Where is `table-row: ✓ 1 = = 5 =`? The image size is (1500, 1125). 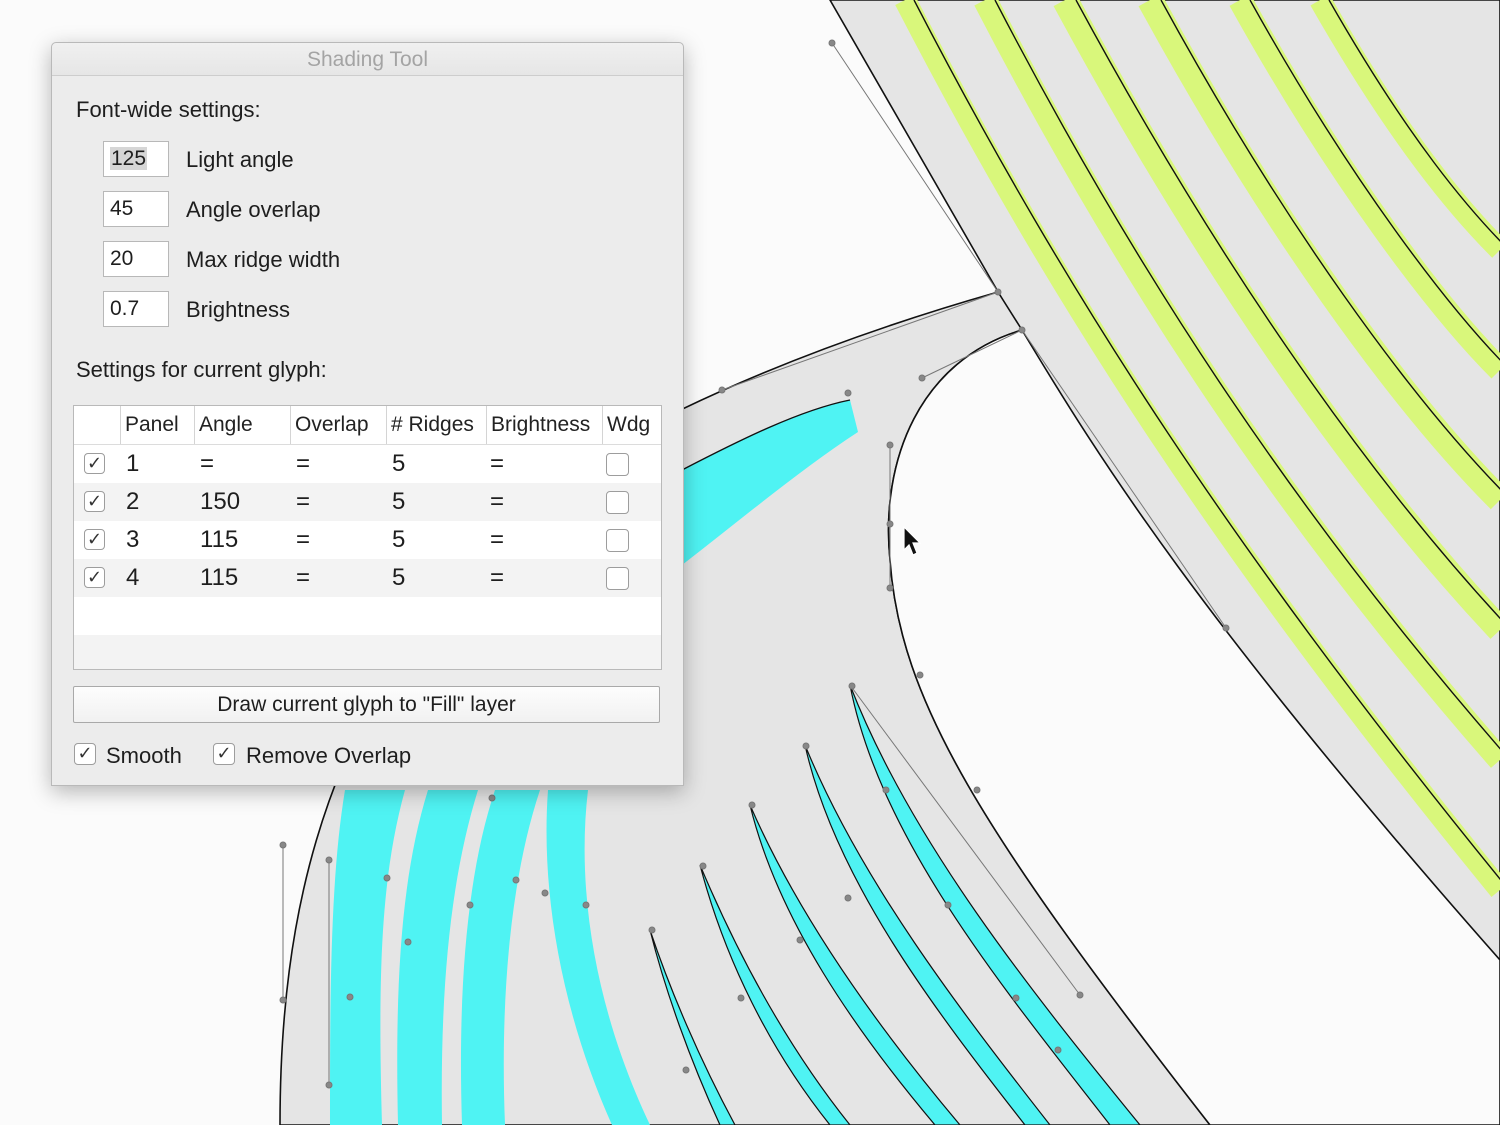 table-row: ✓ 1 = = 5 = is located at coordinates (367, 464).